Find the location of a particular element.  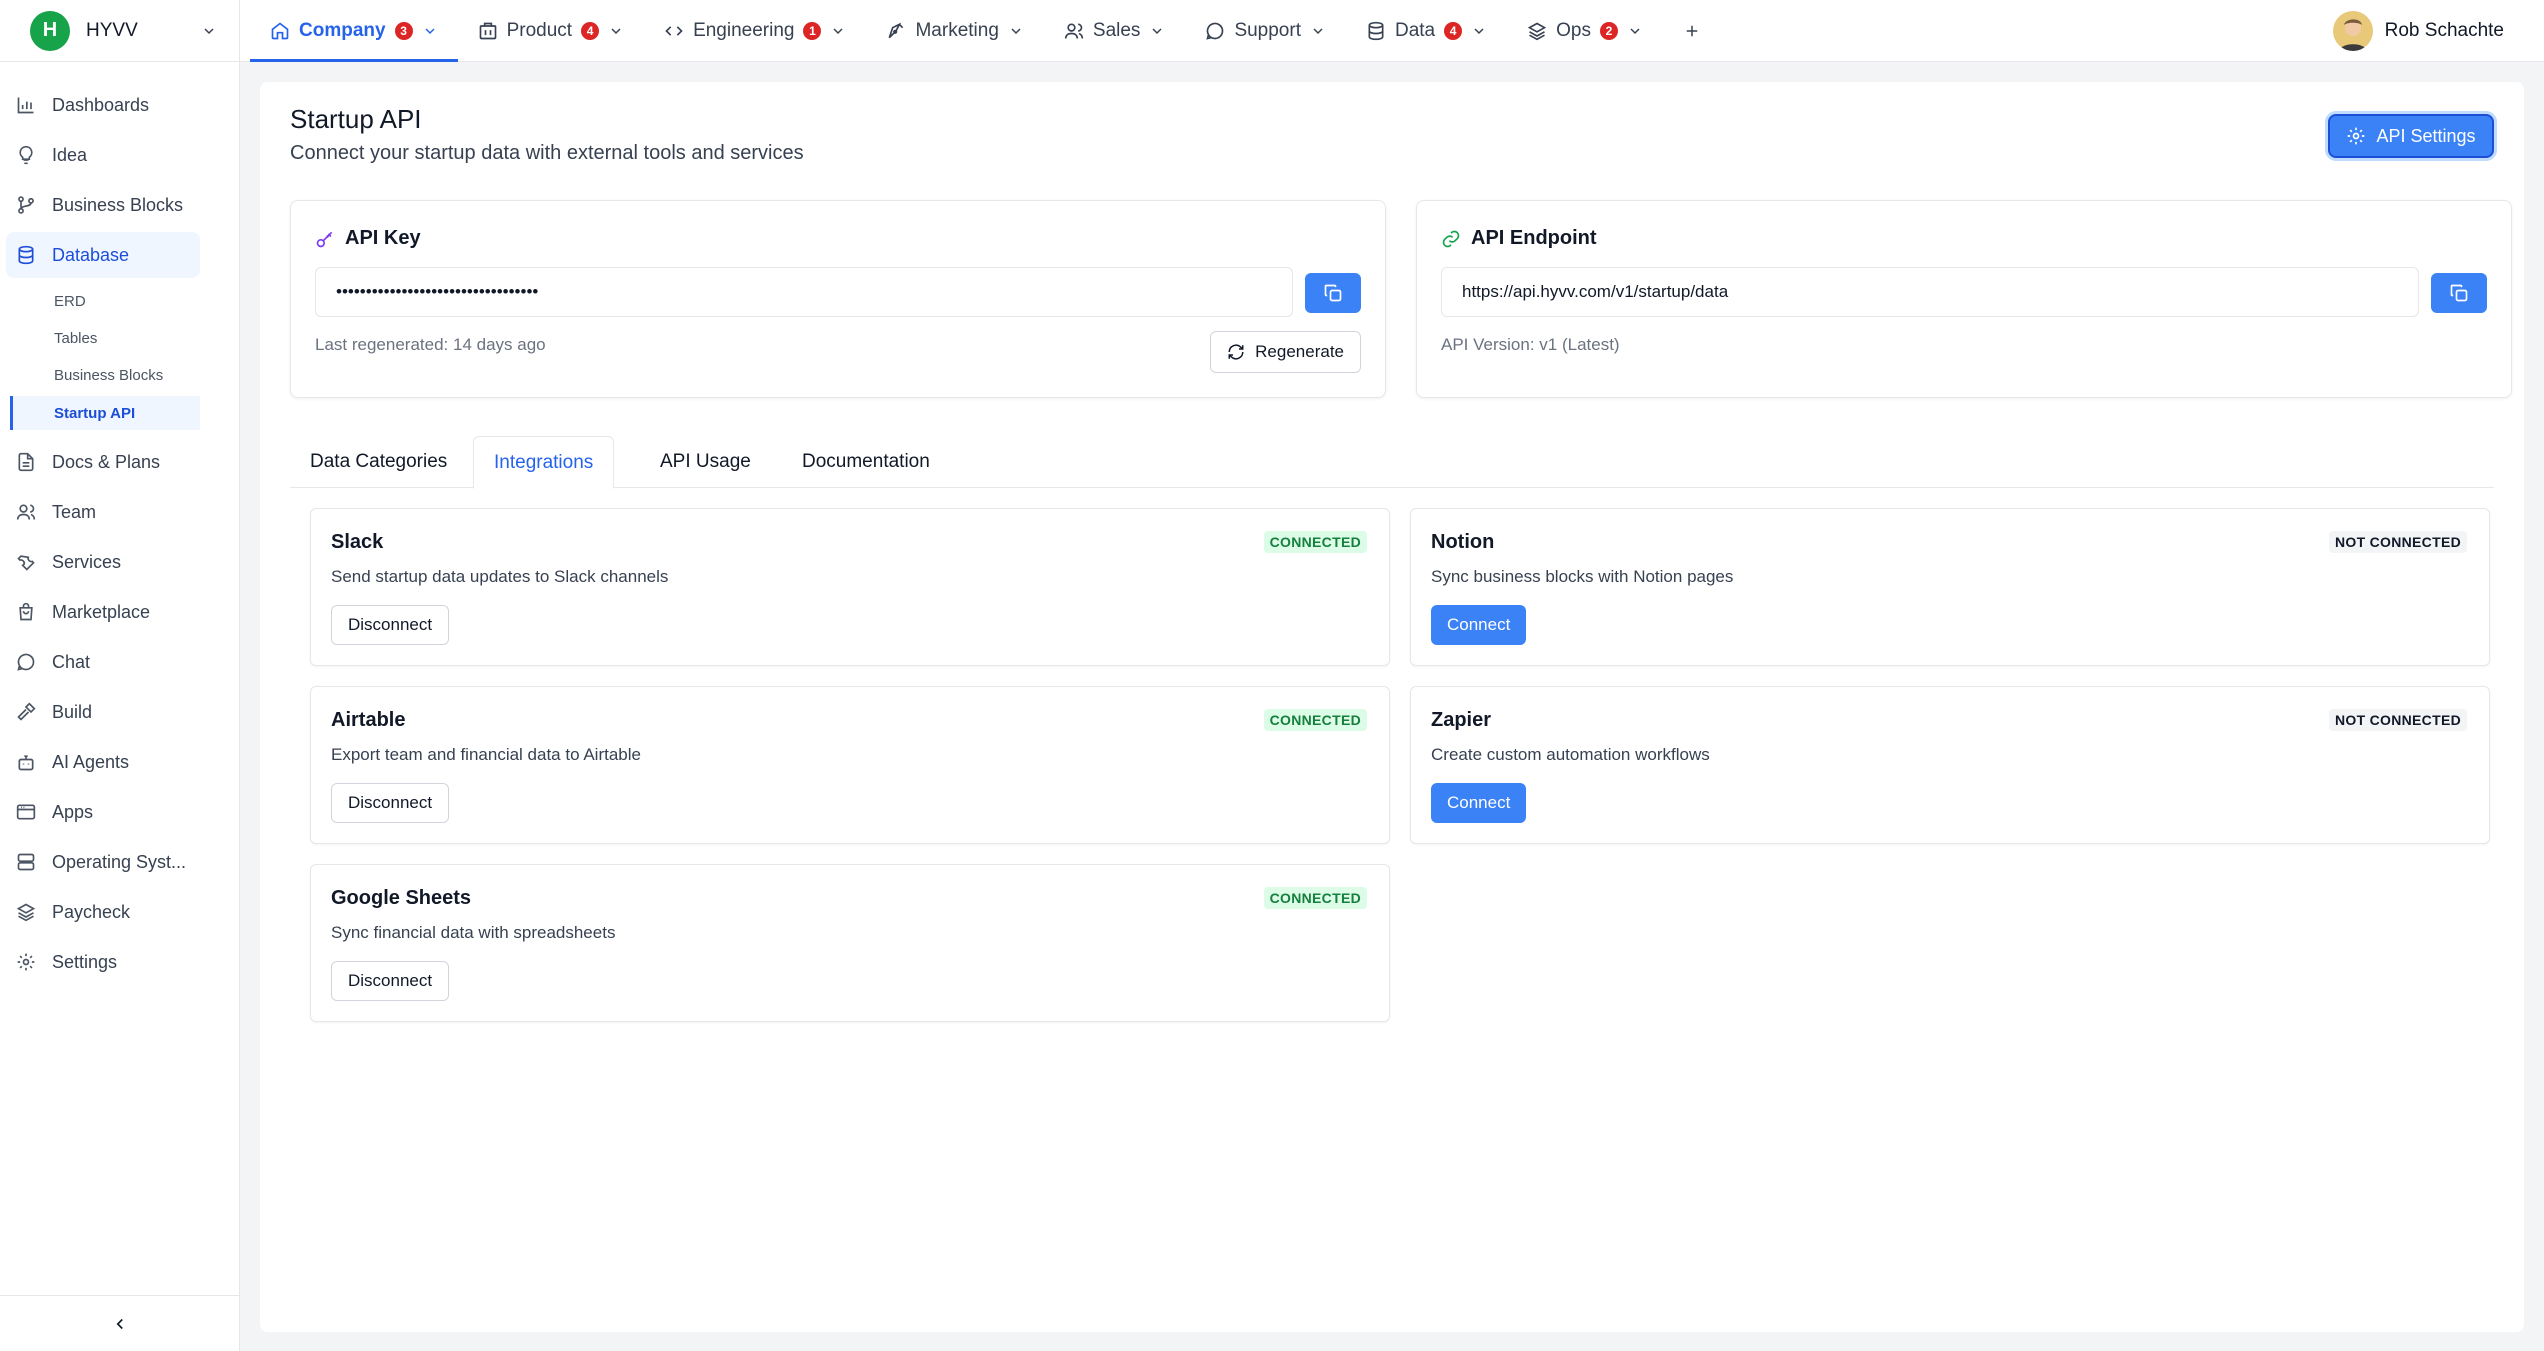

server-icon is located at coordinates (26, 862).